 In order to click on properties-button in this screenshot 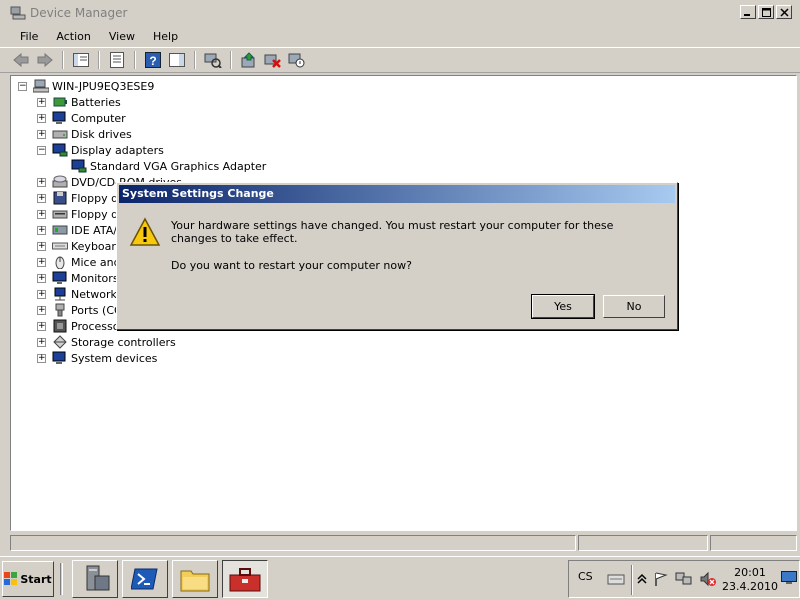, I will do `click(117, 60)`.